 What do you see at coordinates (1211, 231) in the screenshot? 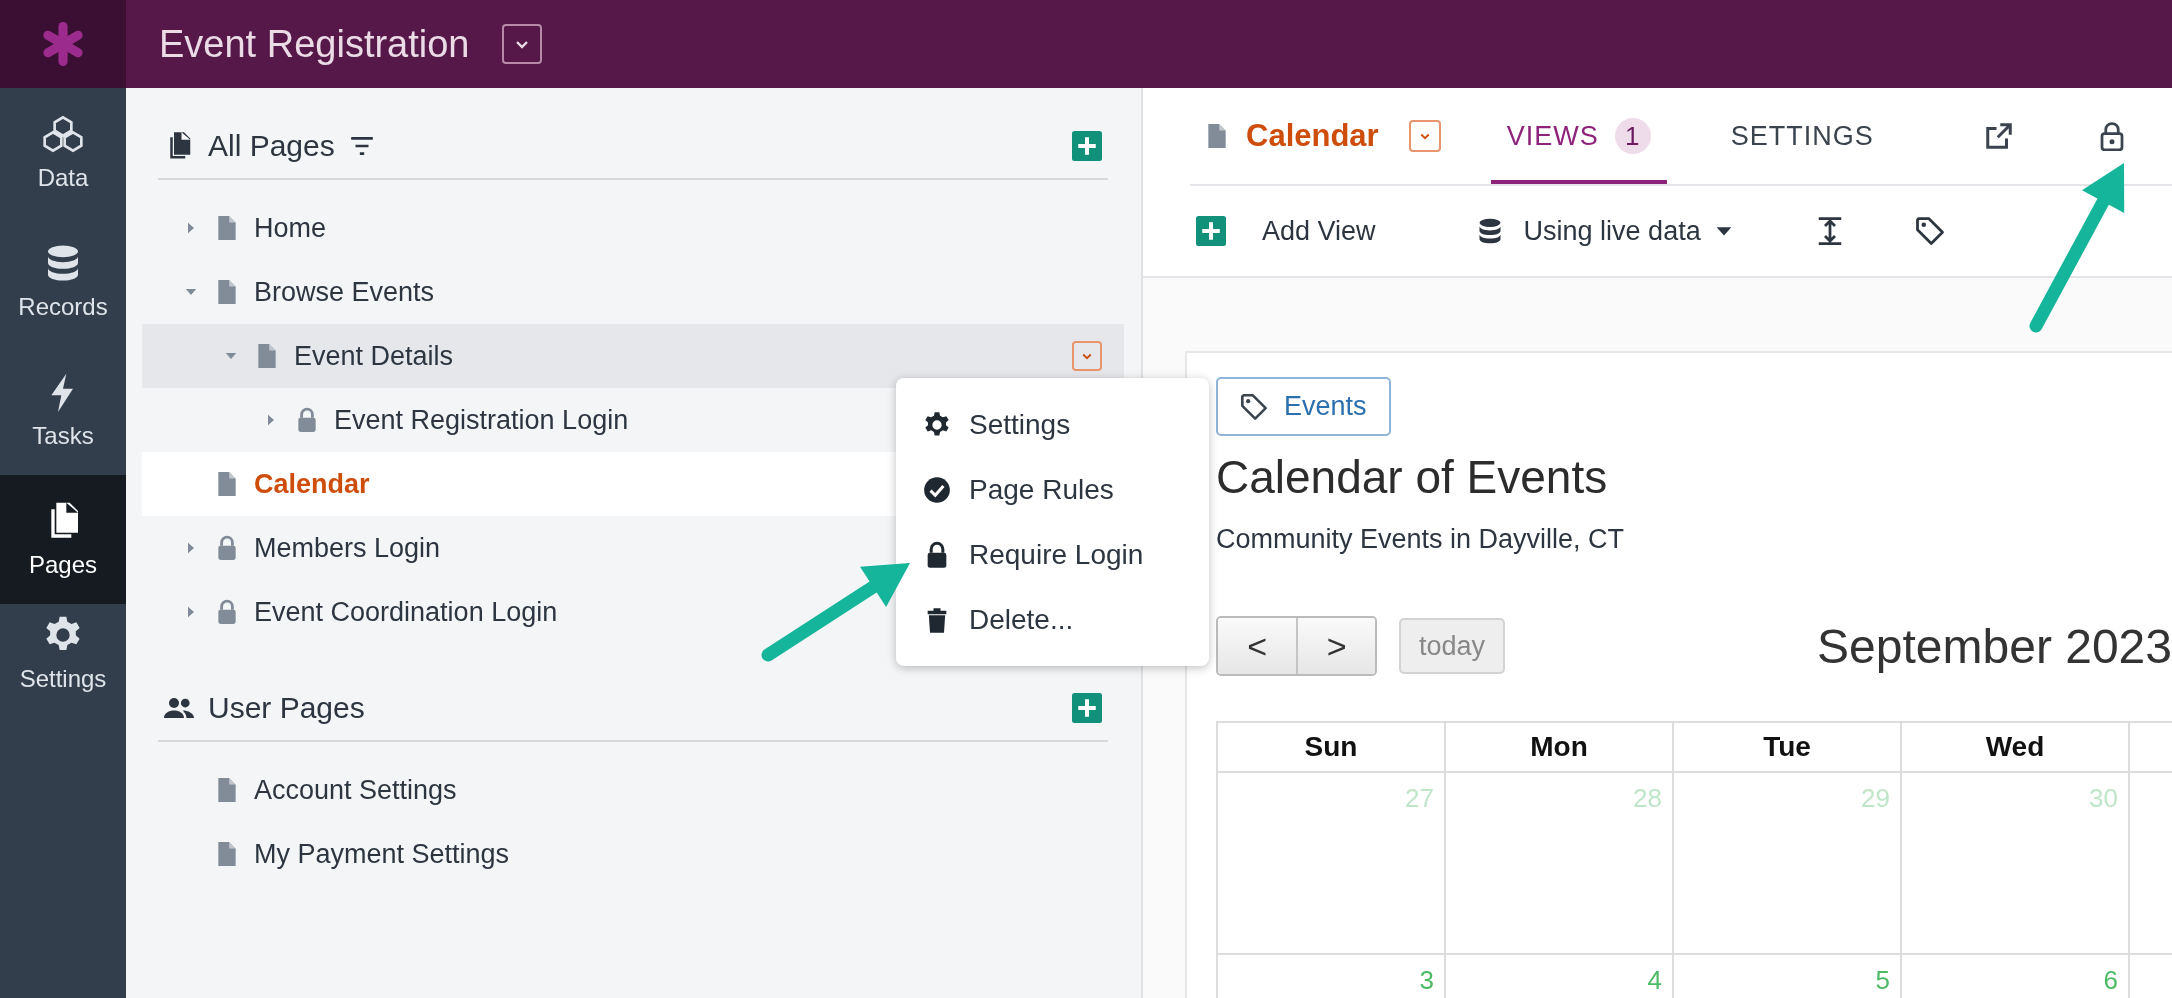
I see `add-view-icon` at bounding box center [1211, 231].